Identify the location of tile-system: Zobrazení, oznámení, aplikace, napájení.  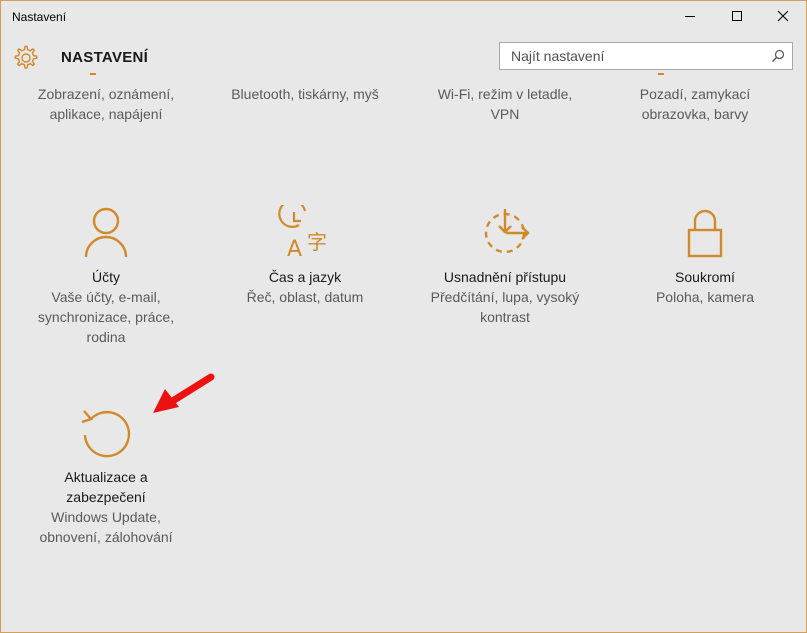
(106, 104).